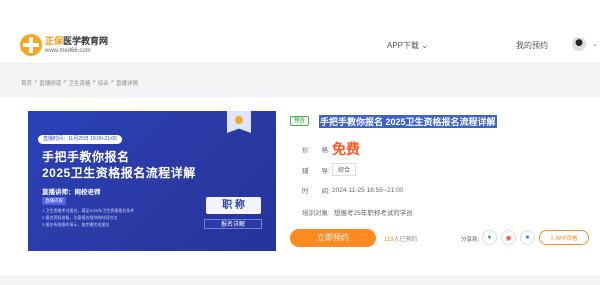 Image resolution: width=600 pixels, height=285 pixels. I want to click on reserve-button: 立即预约, so click(333, 238).